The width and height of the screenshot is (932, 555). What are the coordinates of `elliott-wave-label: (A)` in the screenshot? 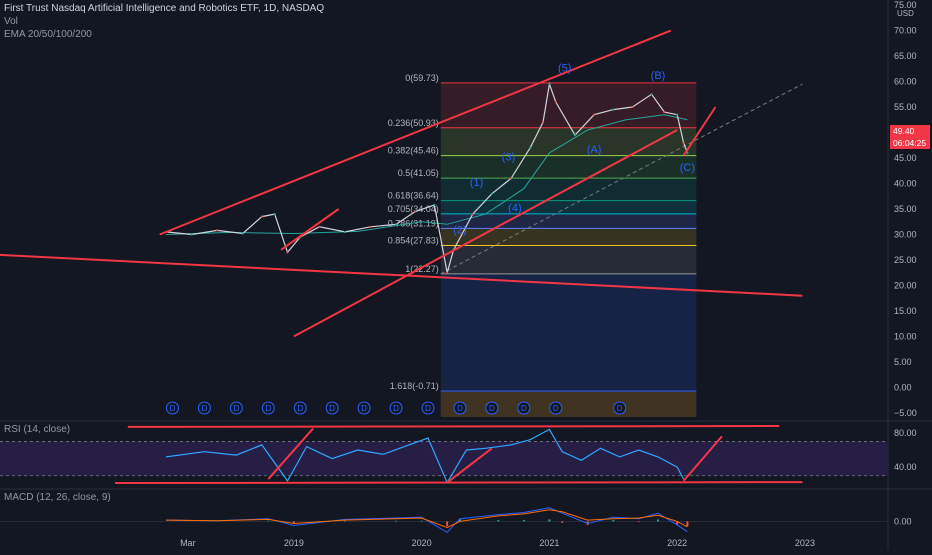 It's located at (594, 150).